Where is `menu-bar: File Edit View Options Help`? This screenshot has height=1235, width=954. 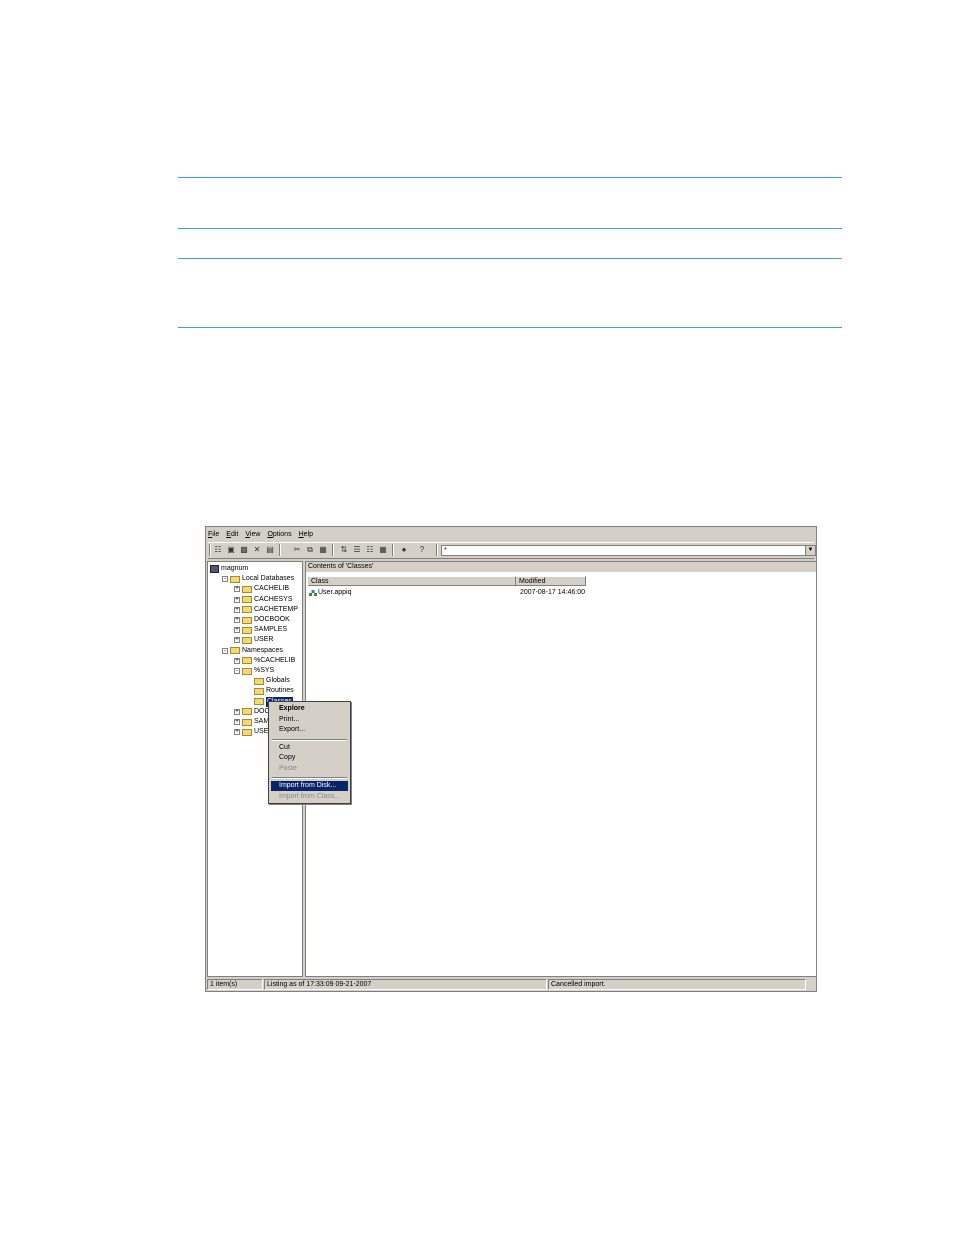
menu-bar: File Edit View Options Help is located at coordinates (260, 535).